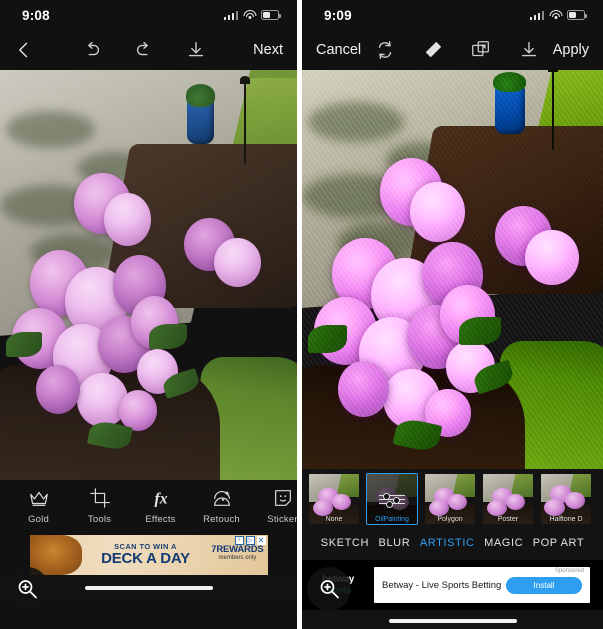 This screenshot has width=603, height=629. What do you see at coordinates (571, 50) in the screenshot?
I see `apply-button: Apply` at bounding box center [571, 50].